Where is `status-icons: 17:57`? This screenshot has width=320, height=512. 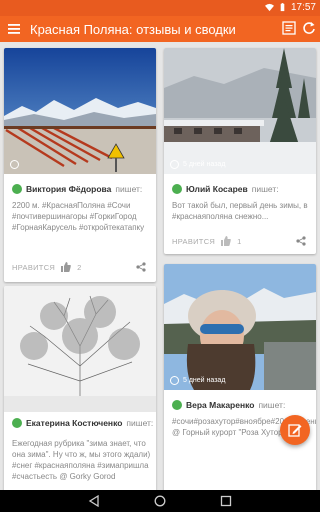 status-icons: 17:57 is located at coordinates (290, 7).